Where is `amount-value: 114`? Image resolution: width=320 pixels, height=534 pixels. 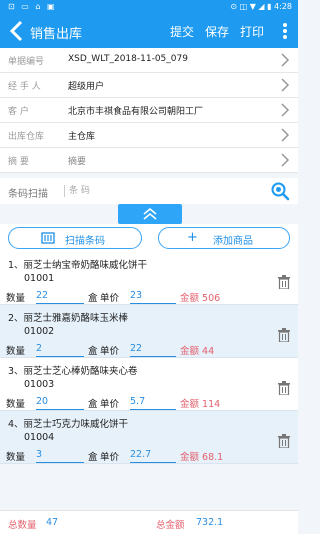
amount-value: 114 is located at coordinates (211, 404).